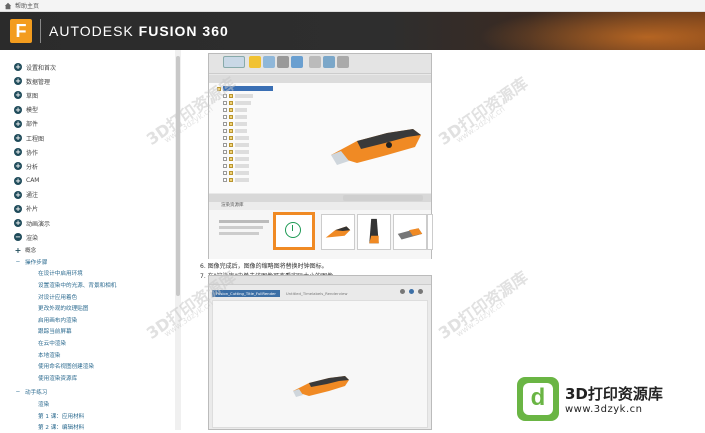 Image resolution: width=705 pixels, height=433 pixels. I want to click on nav-link: 对设计应用着色, so click(94, 297).